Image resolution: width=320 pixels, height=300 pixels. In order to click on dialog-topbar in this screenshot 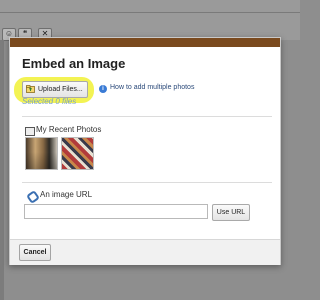, I will do `click(145, 42)`.